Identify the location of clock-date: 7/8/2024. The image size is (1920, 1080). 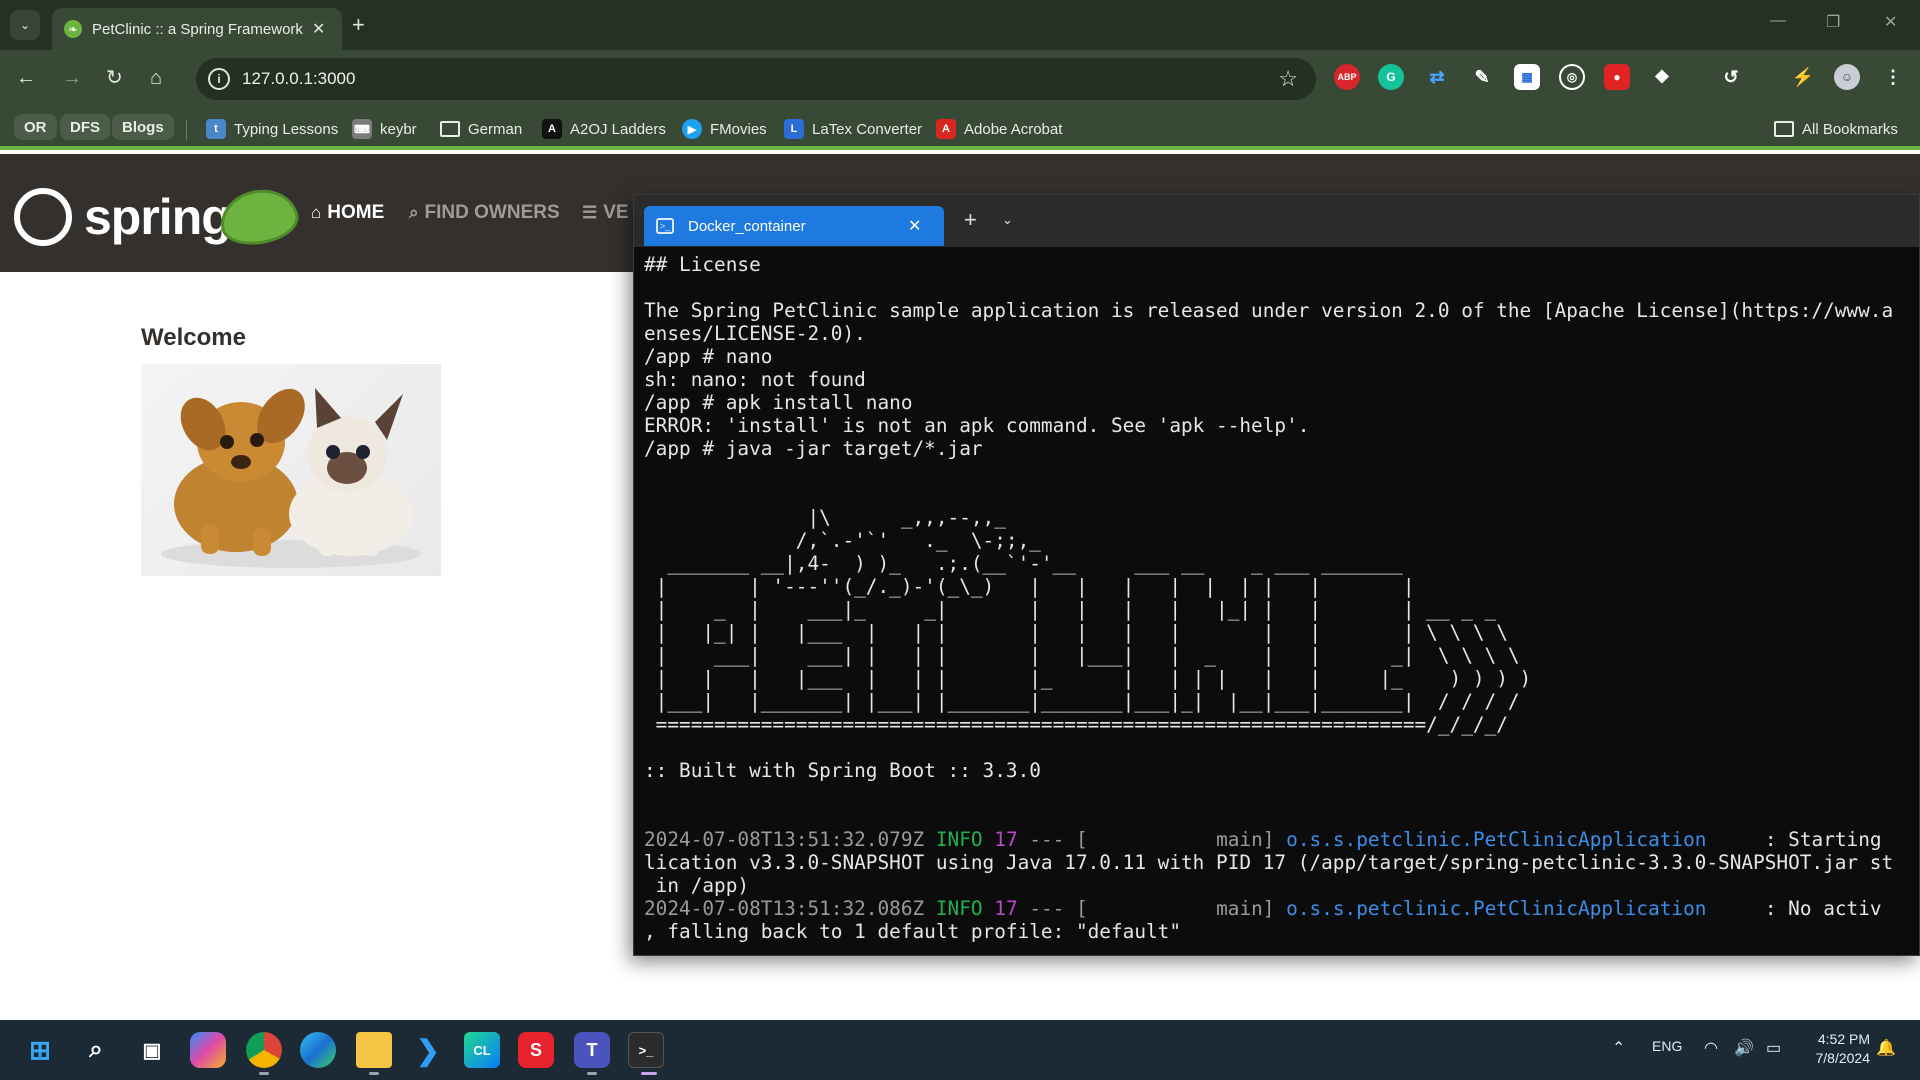
(1843, 1058).